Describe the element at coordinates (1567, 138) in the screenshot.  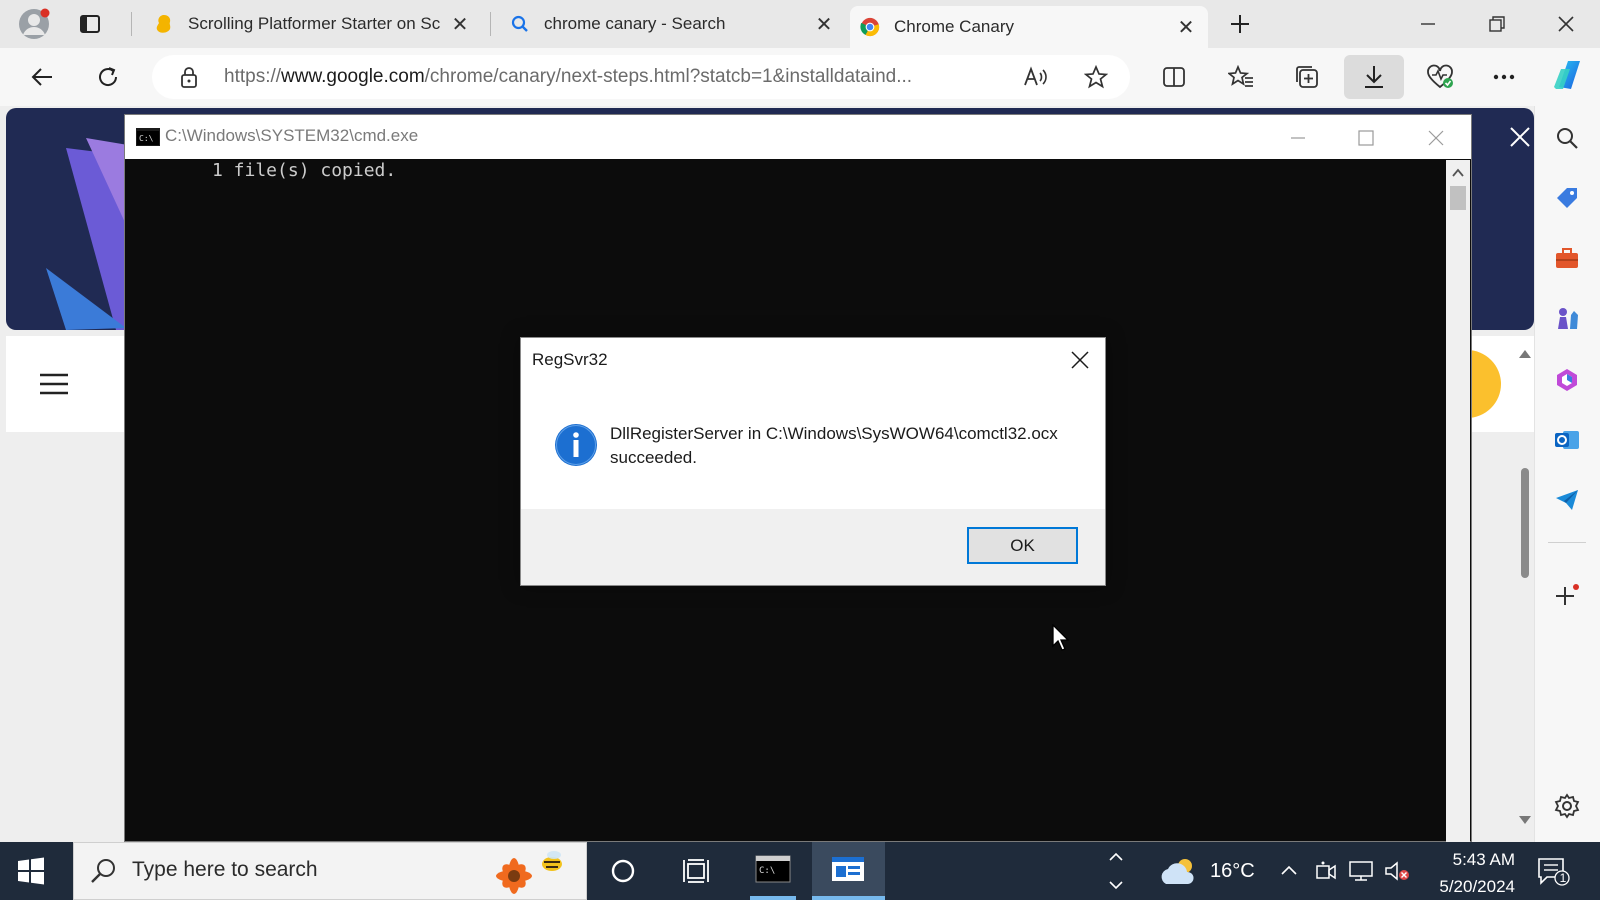
I see `search-icon` at that location.